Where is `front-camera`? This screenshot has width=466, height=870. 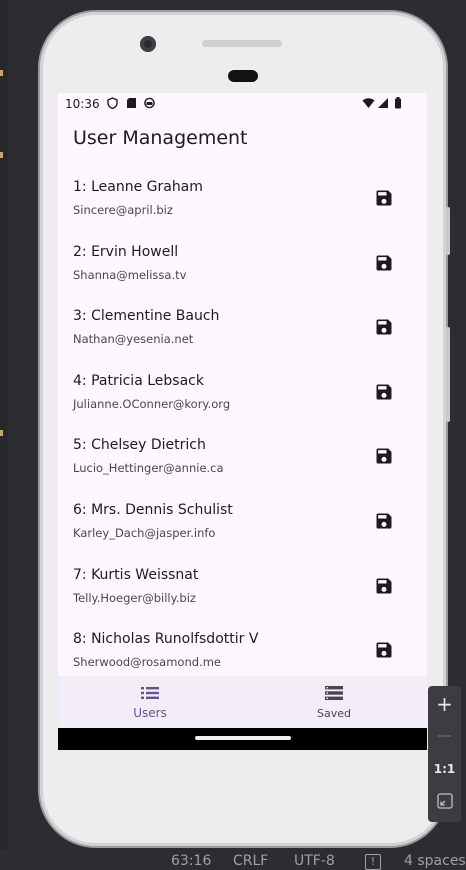 front-camera is located at coordinates (148, 44).